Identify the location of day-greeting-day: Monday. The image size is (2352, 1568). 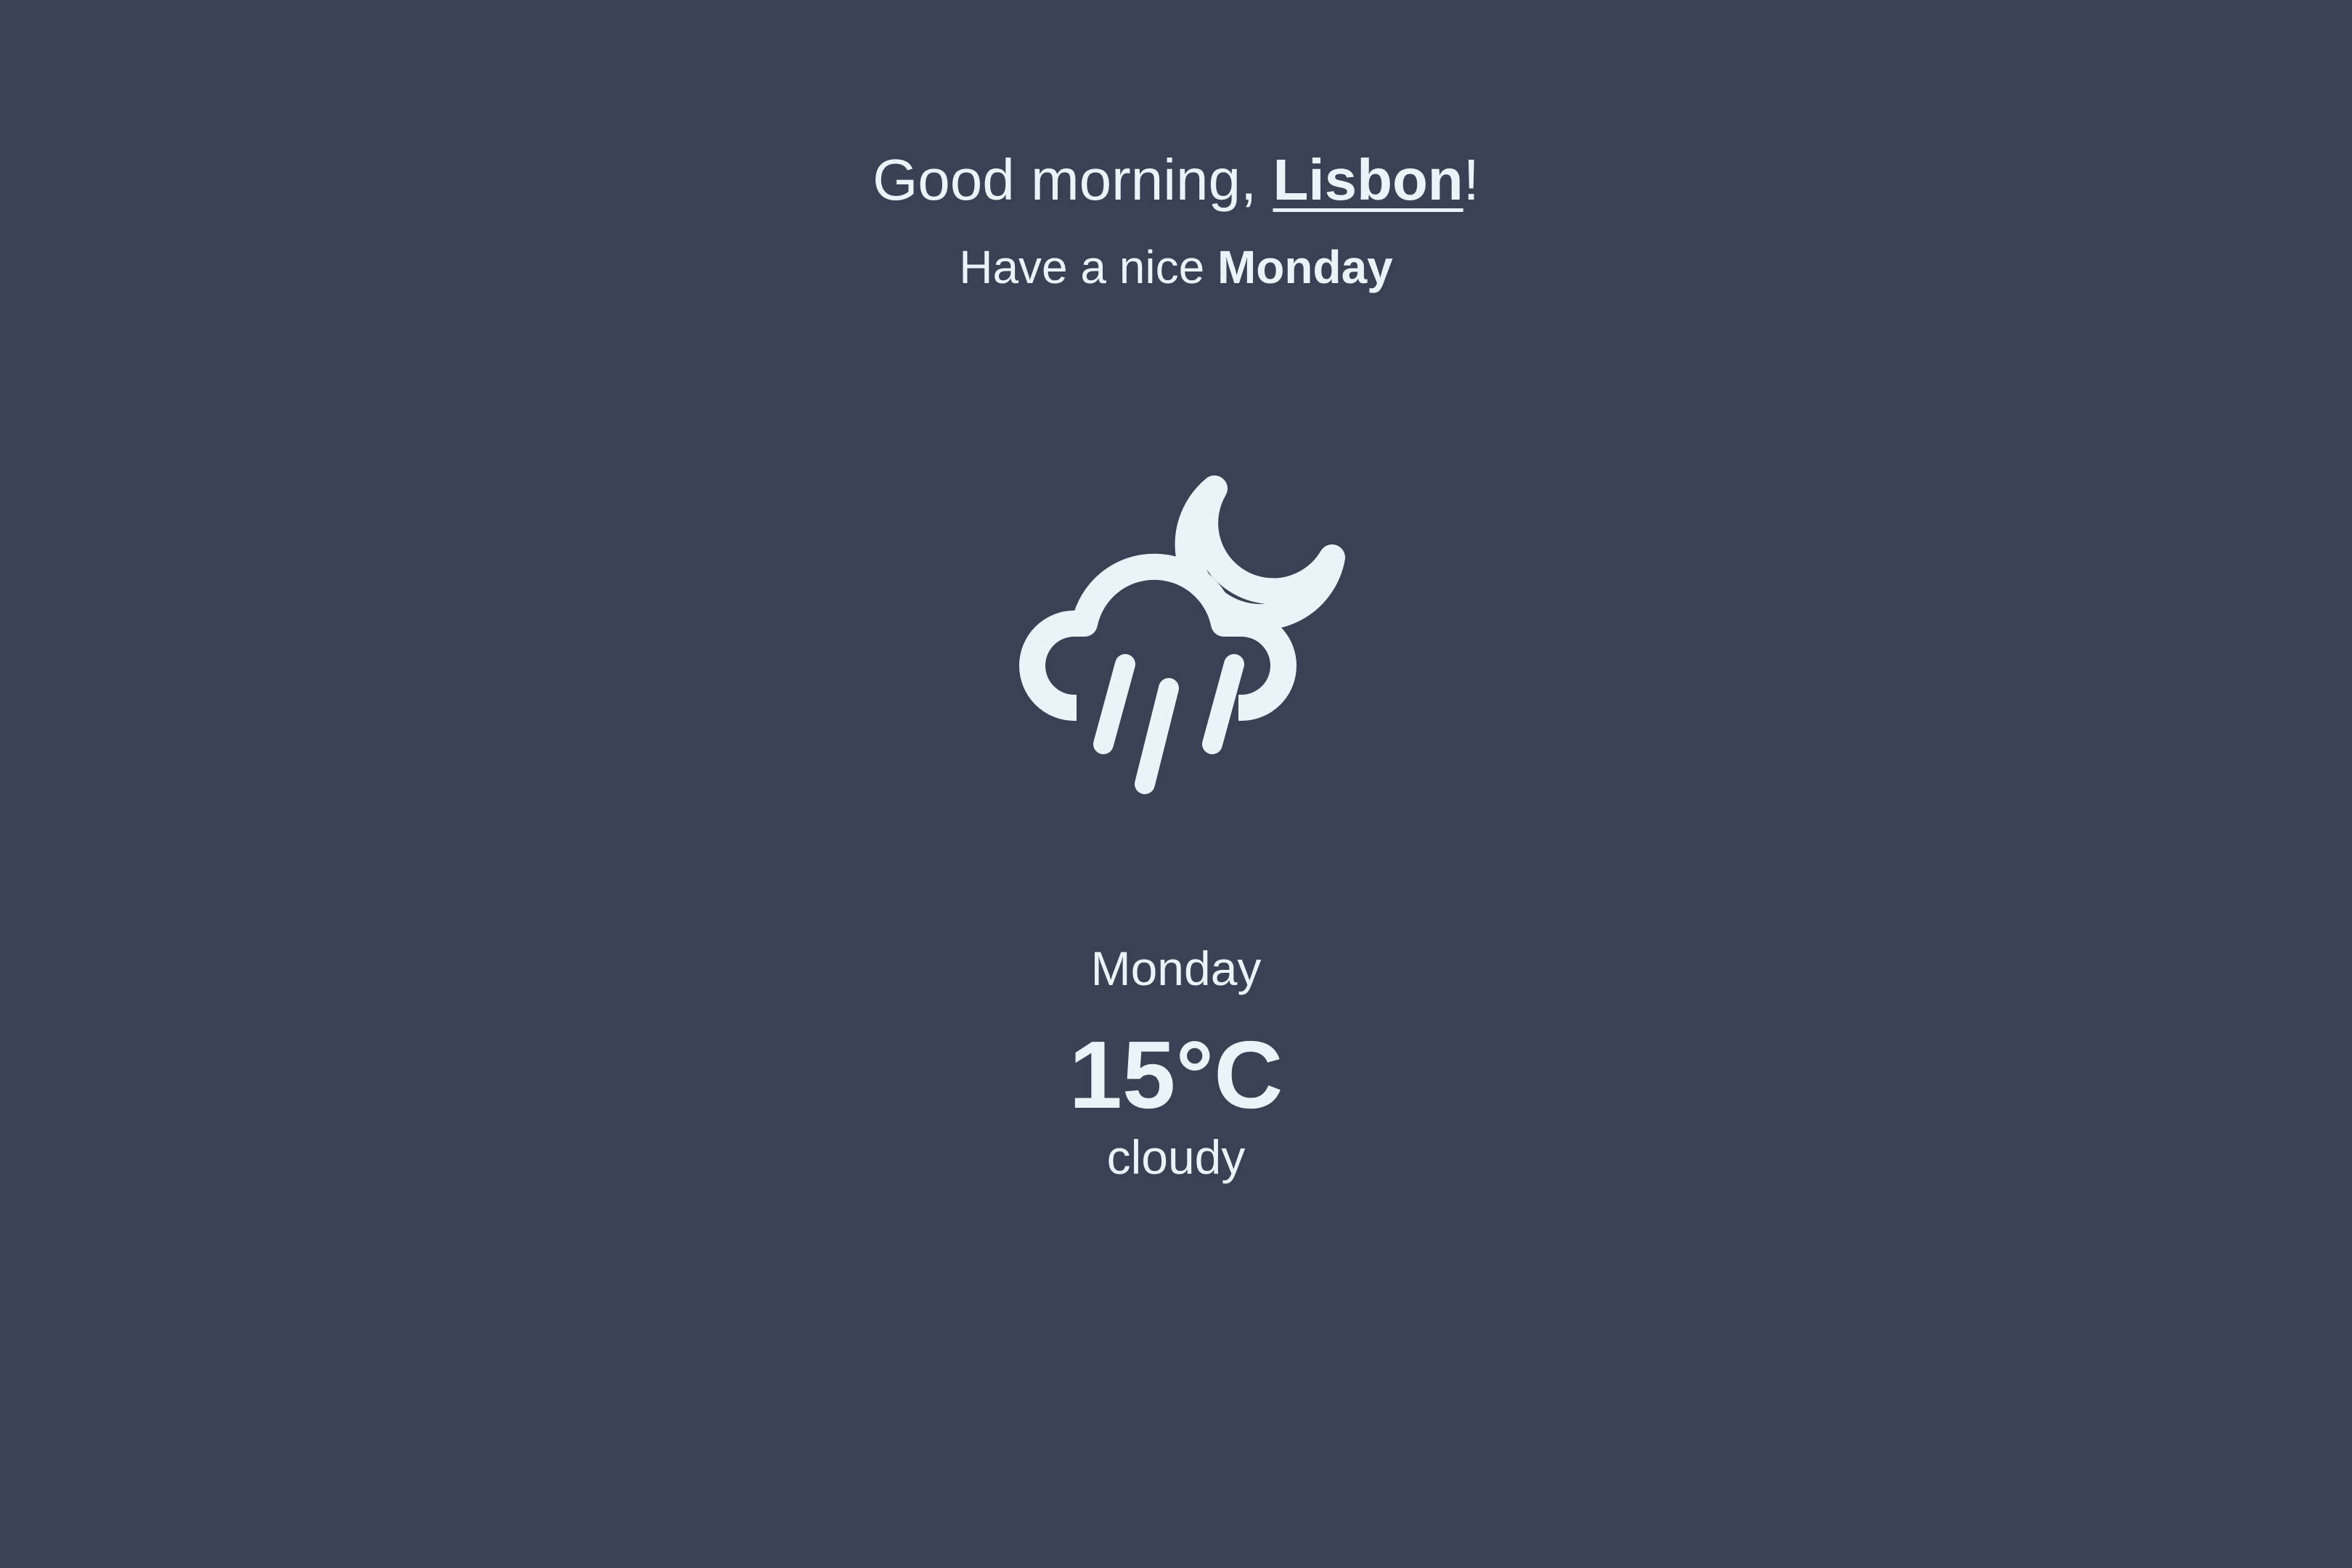
(1305, 267).